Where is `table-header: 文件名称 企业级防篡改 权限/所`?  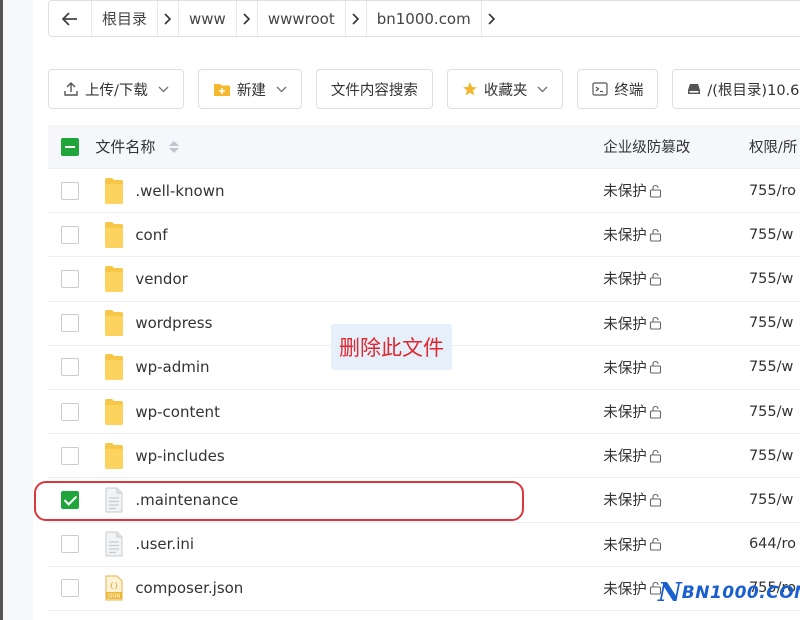
table-header: 文件名称 企业级防篡改 权限/所 is located at coordinates (424, 147).